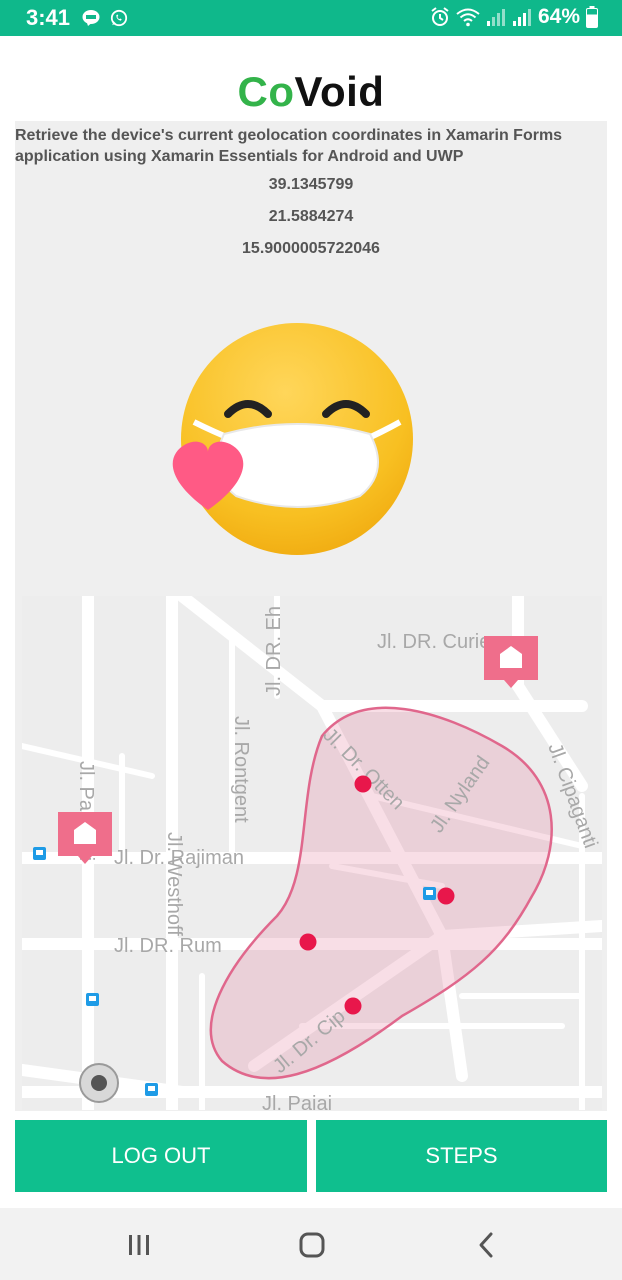 Image resolution: width=622 pixels, height=1280 pixels. I want to click on recents-icon, so click(139, 1245).